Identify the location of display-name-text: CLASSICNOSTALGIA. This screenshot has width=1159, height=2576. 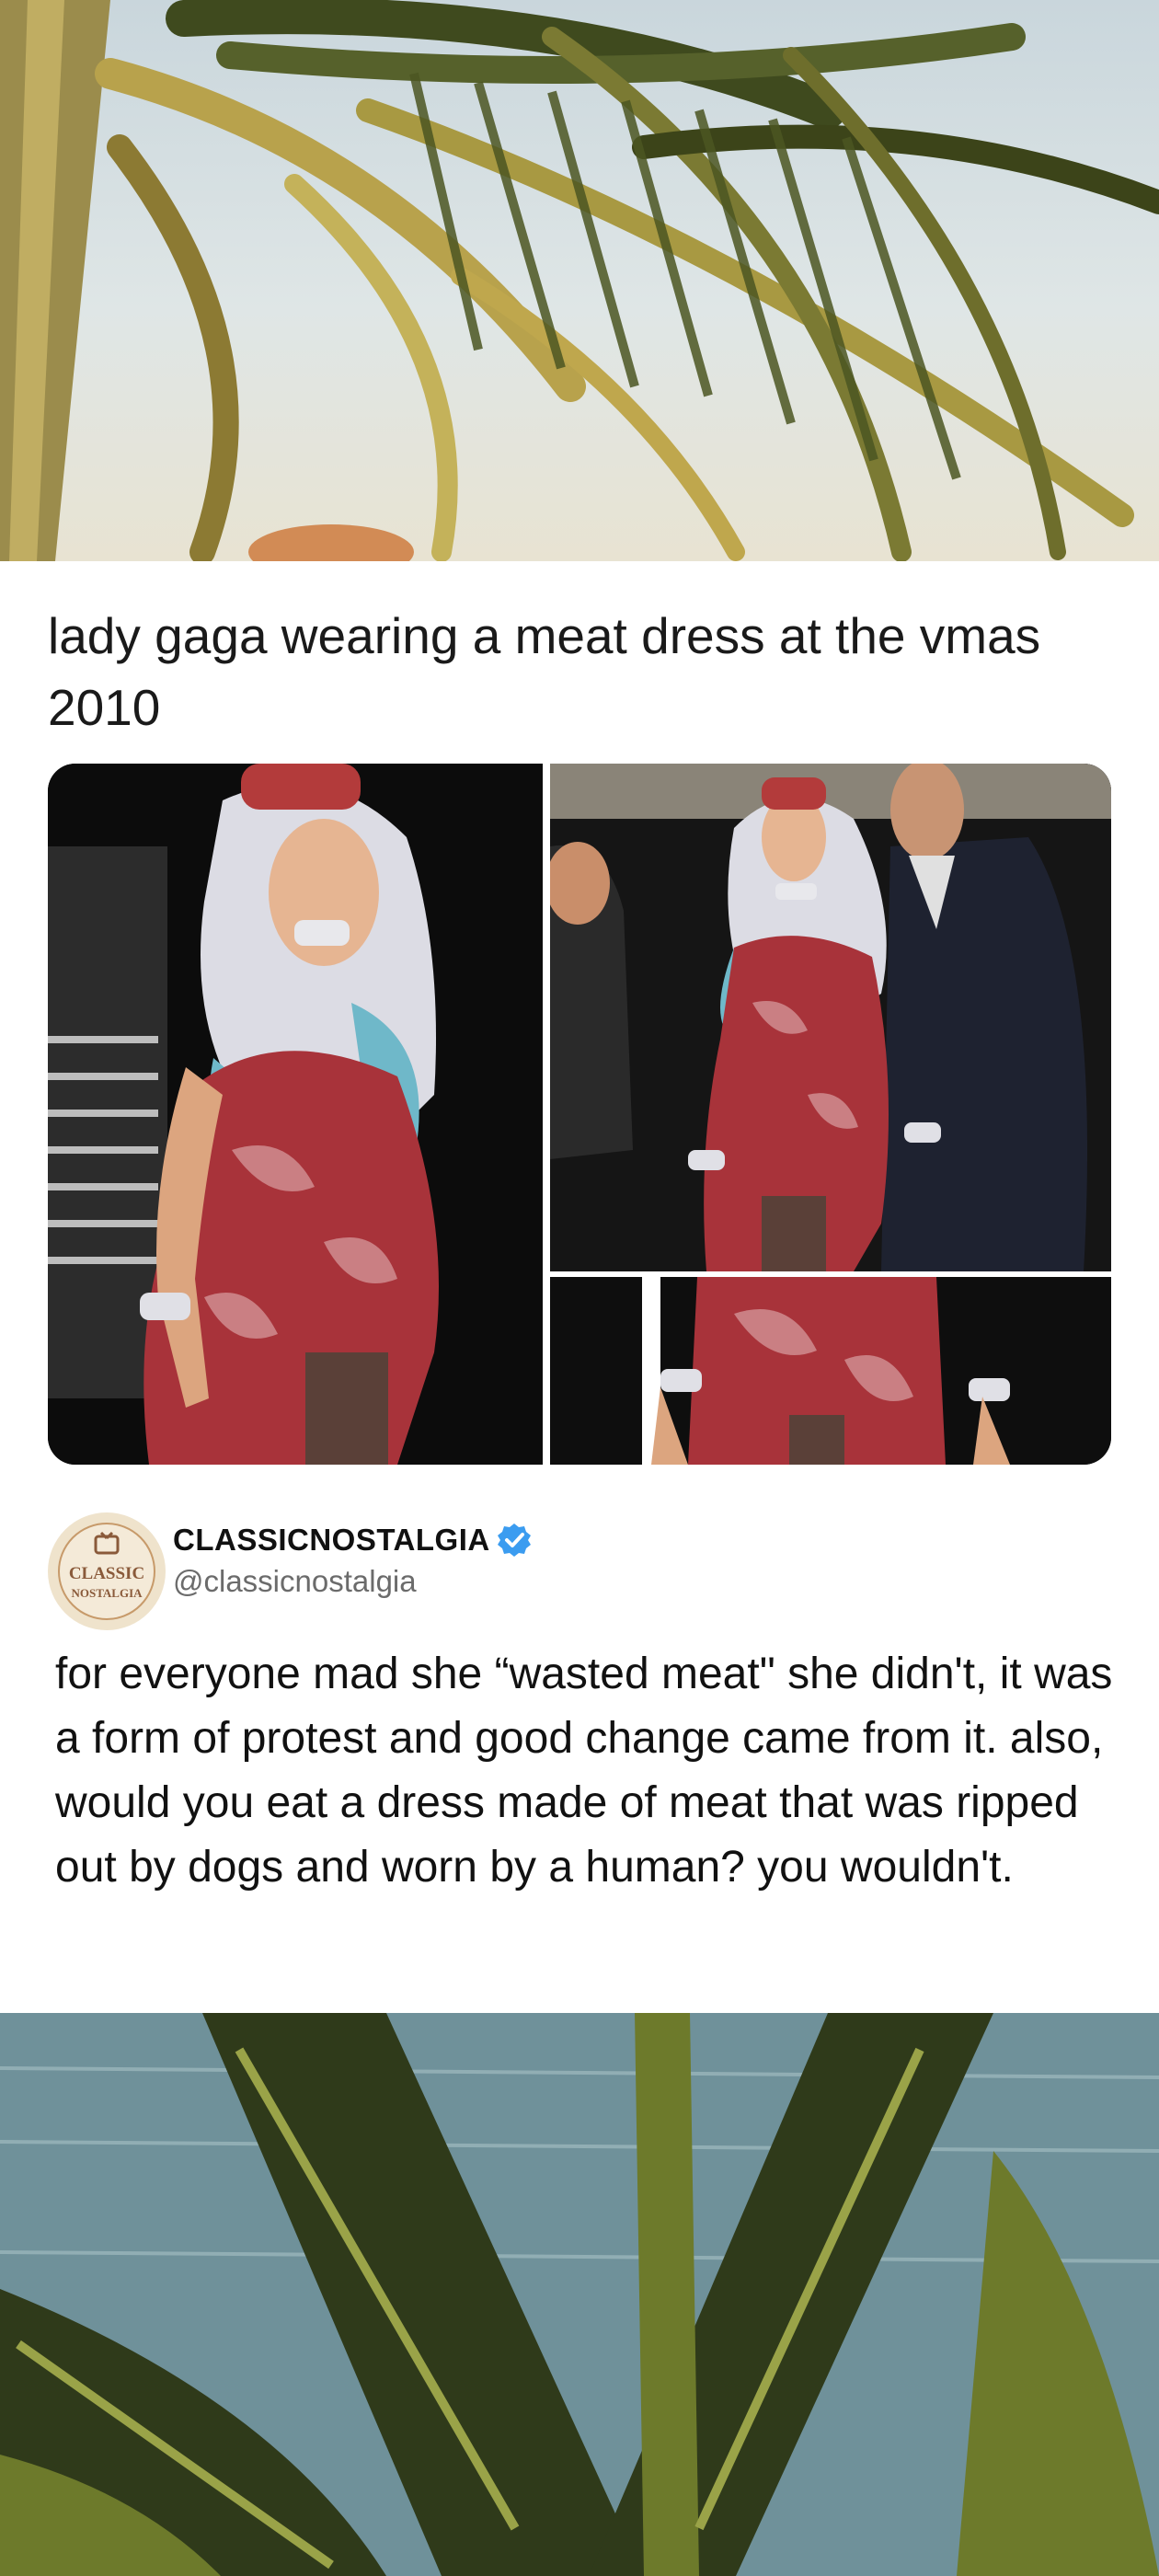
(331, 1540).